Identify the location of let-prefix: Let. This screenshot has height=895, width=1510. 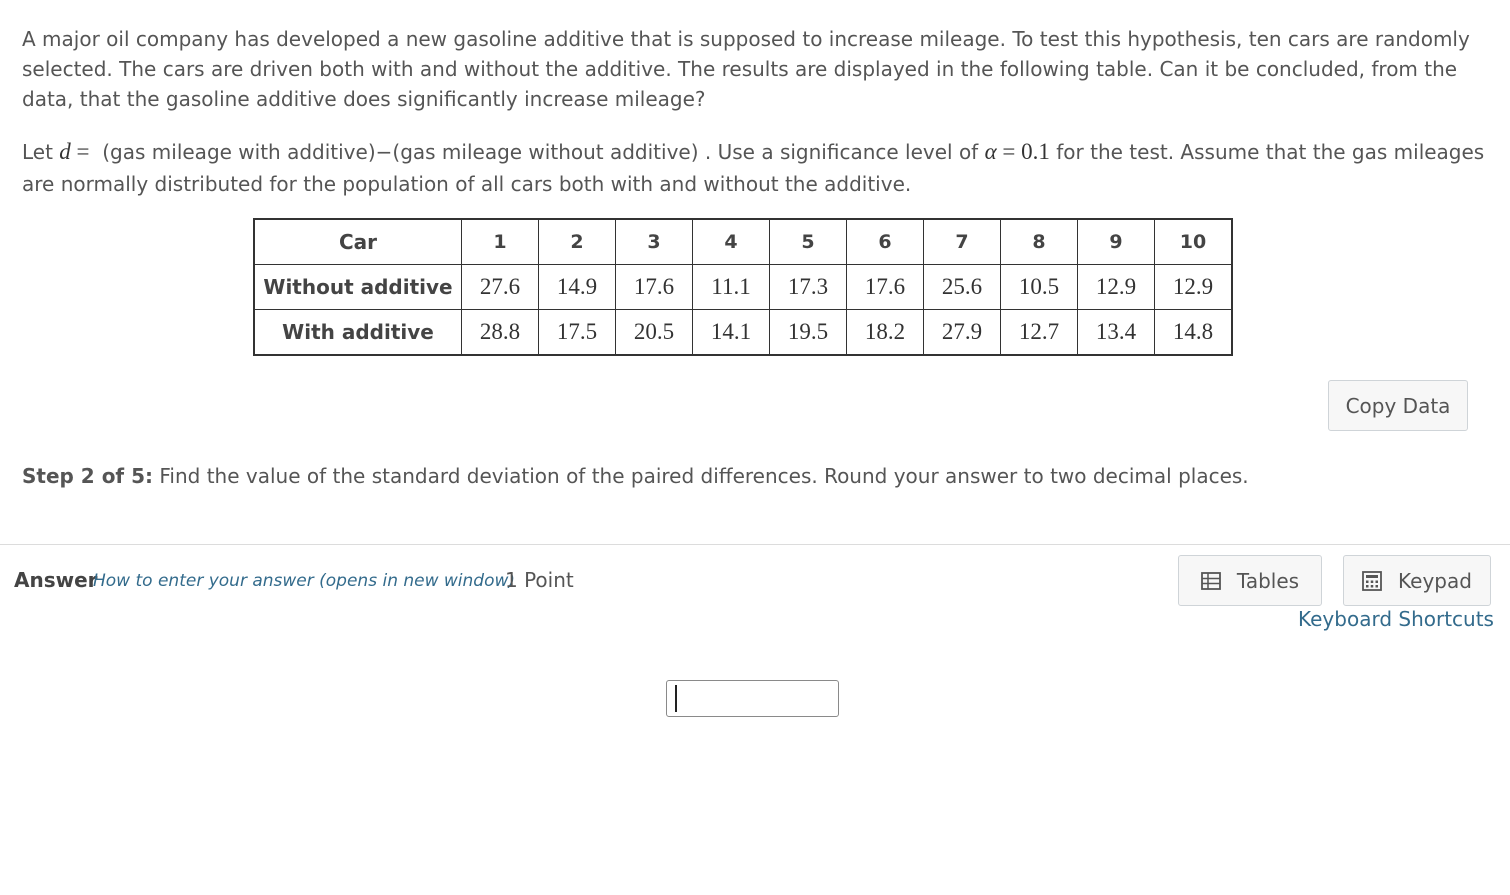
(37, 152).